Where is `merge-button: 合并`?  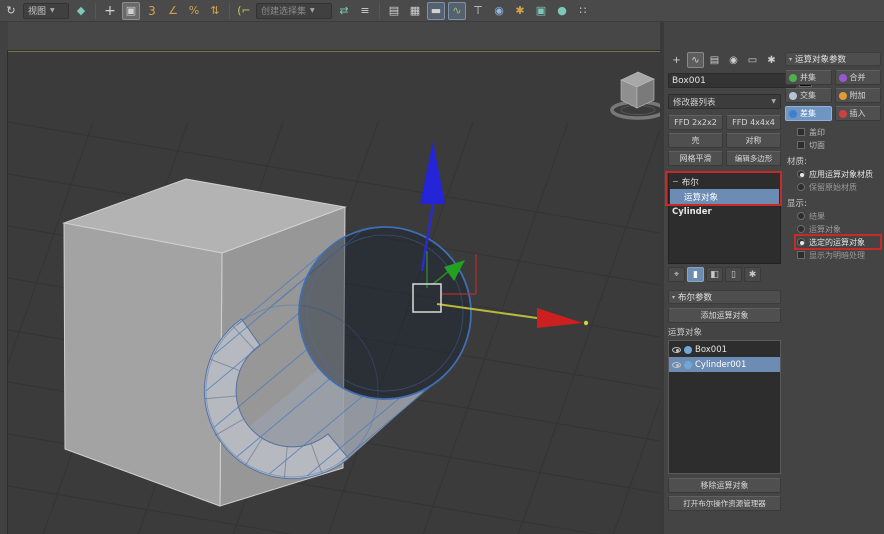
merge-button: 合并 is located at coordinates (857, 77).